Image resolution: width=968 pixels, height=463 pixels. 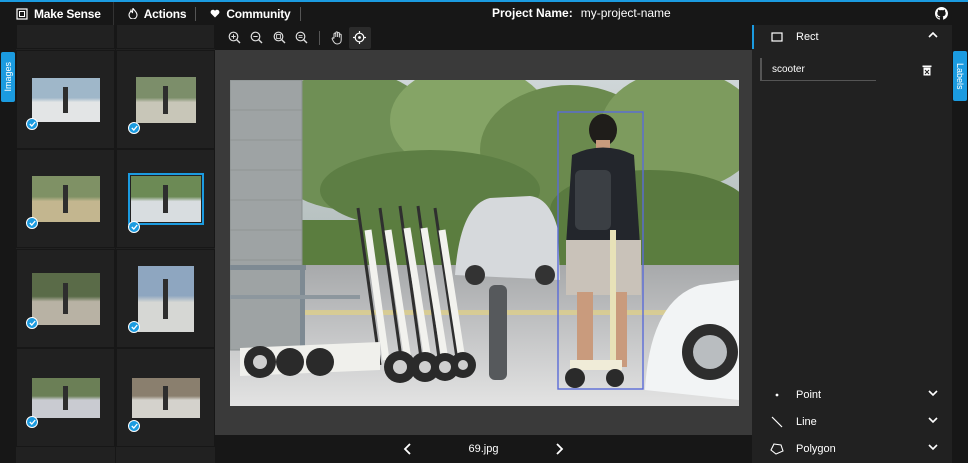 What do you see at coordinates (806, 422) in the screenshot?
I see `line-section-label: Line` at bounding box center [806, 422].